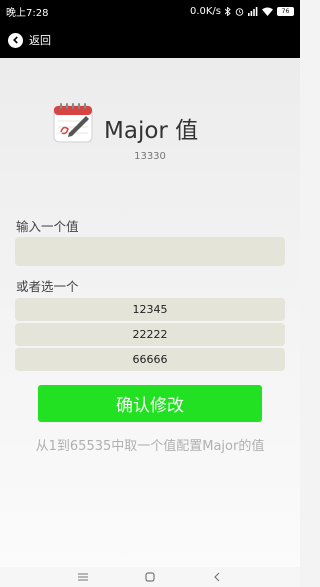 The image size is (320, 587). I want to click on signal-icon, so click(253, 11).